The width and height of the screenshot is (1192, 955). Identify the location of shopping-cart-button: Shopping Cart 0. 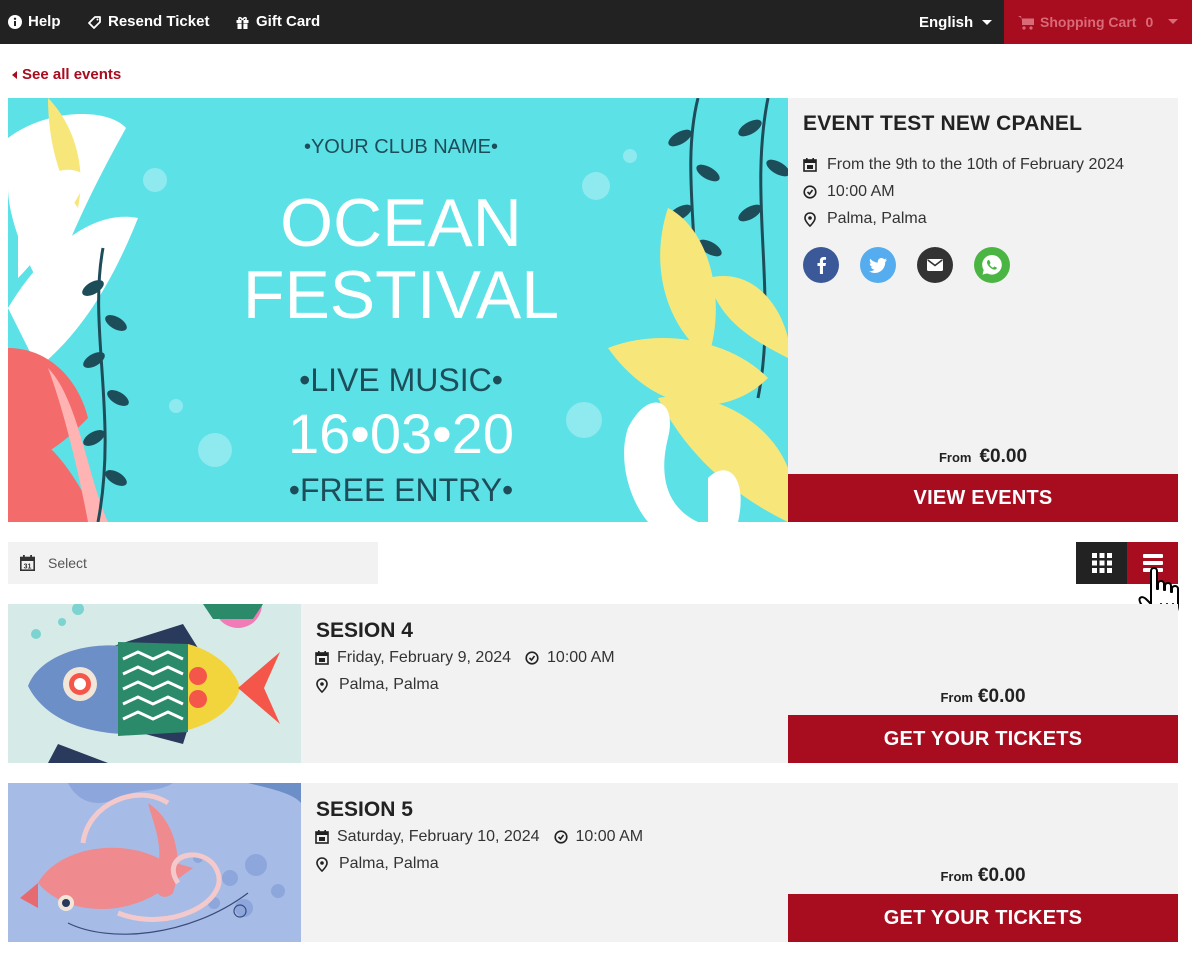
(1098, 22).